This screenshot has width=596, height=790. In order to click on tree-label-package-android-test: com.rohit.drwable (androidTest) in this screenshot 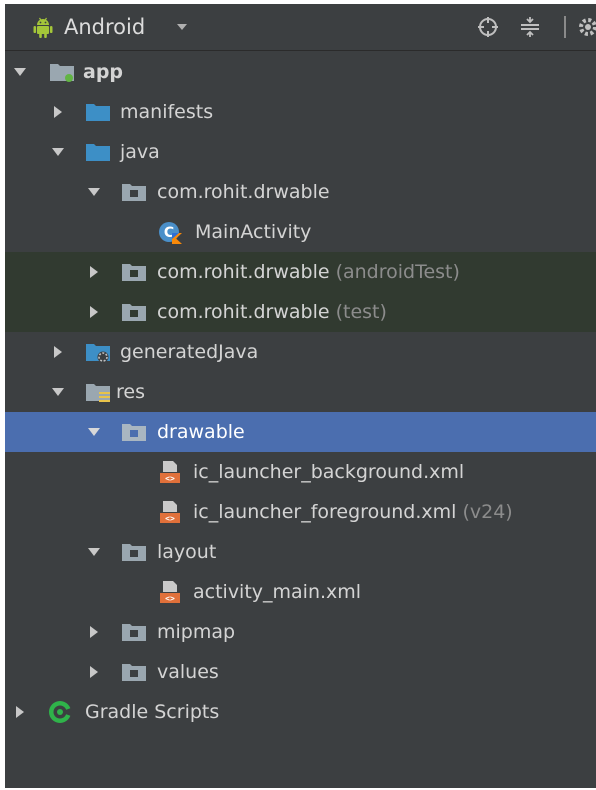, I will do `click(308, 272)`.